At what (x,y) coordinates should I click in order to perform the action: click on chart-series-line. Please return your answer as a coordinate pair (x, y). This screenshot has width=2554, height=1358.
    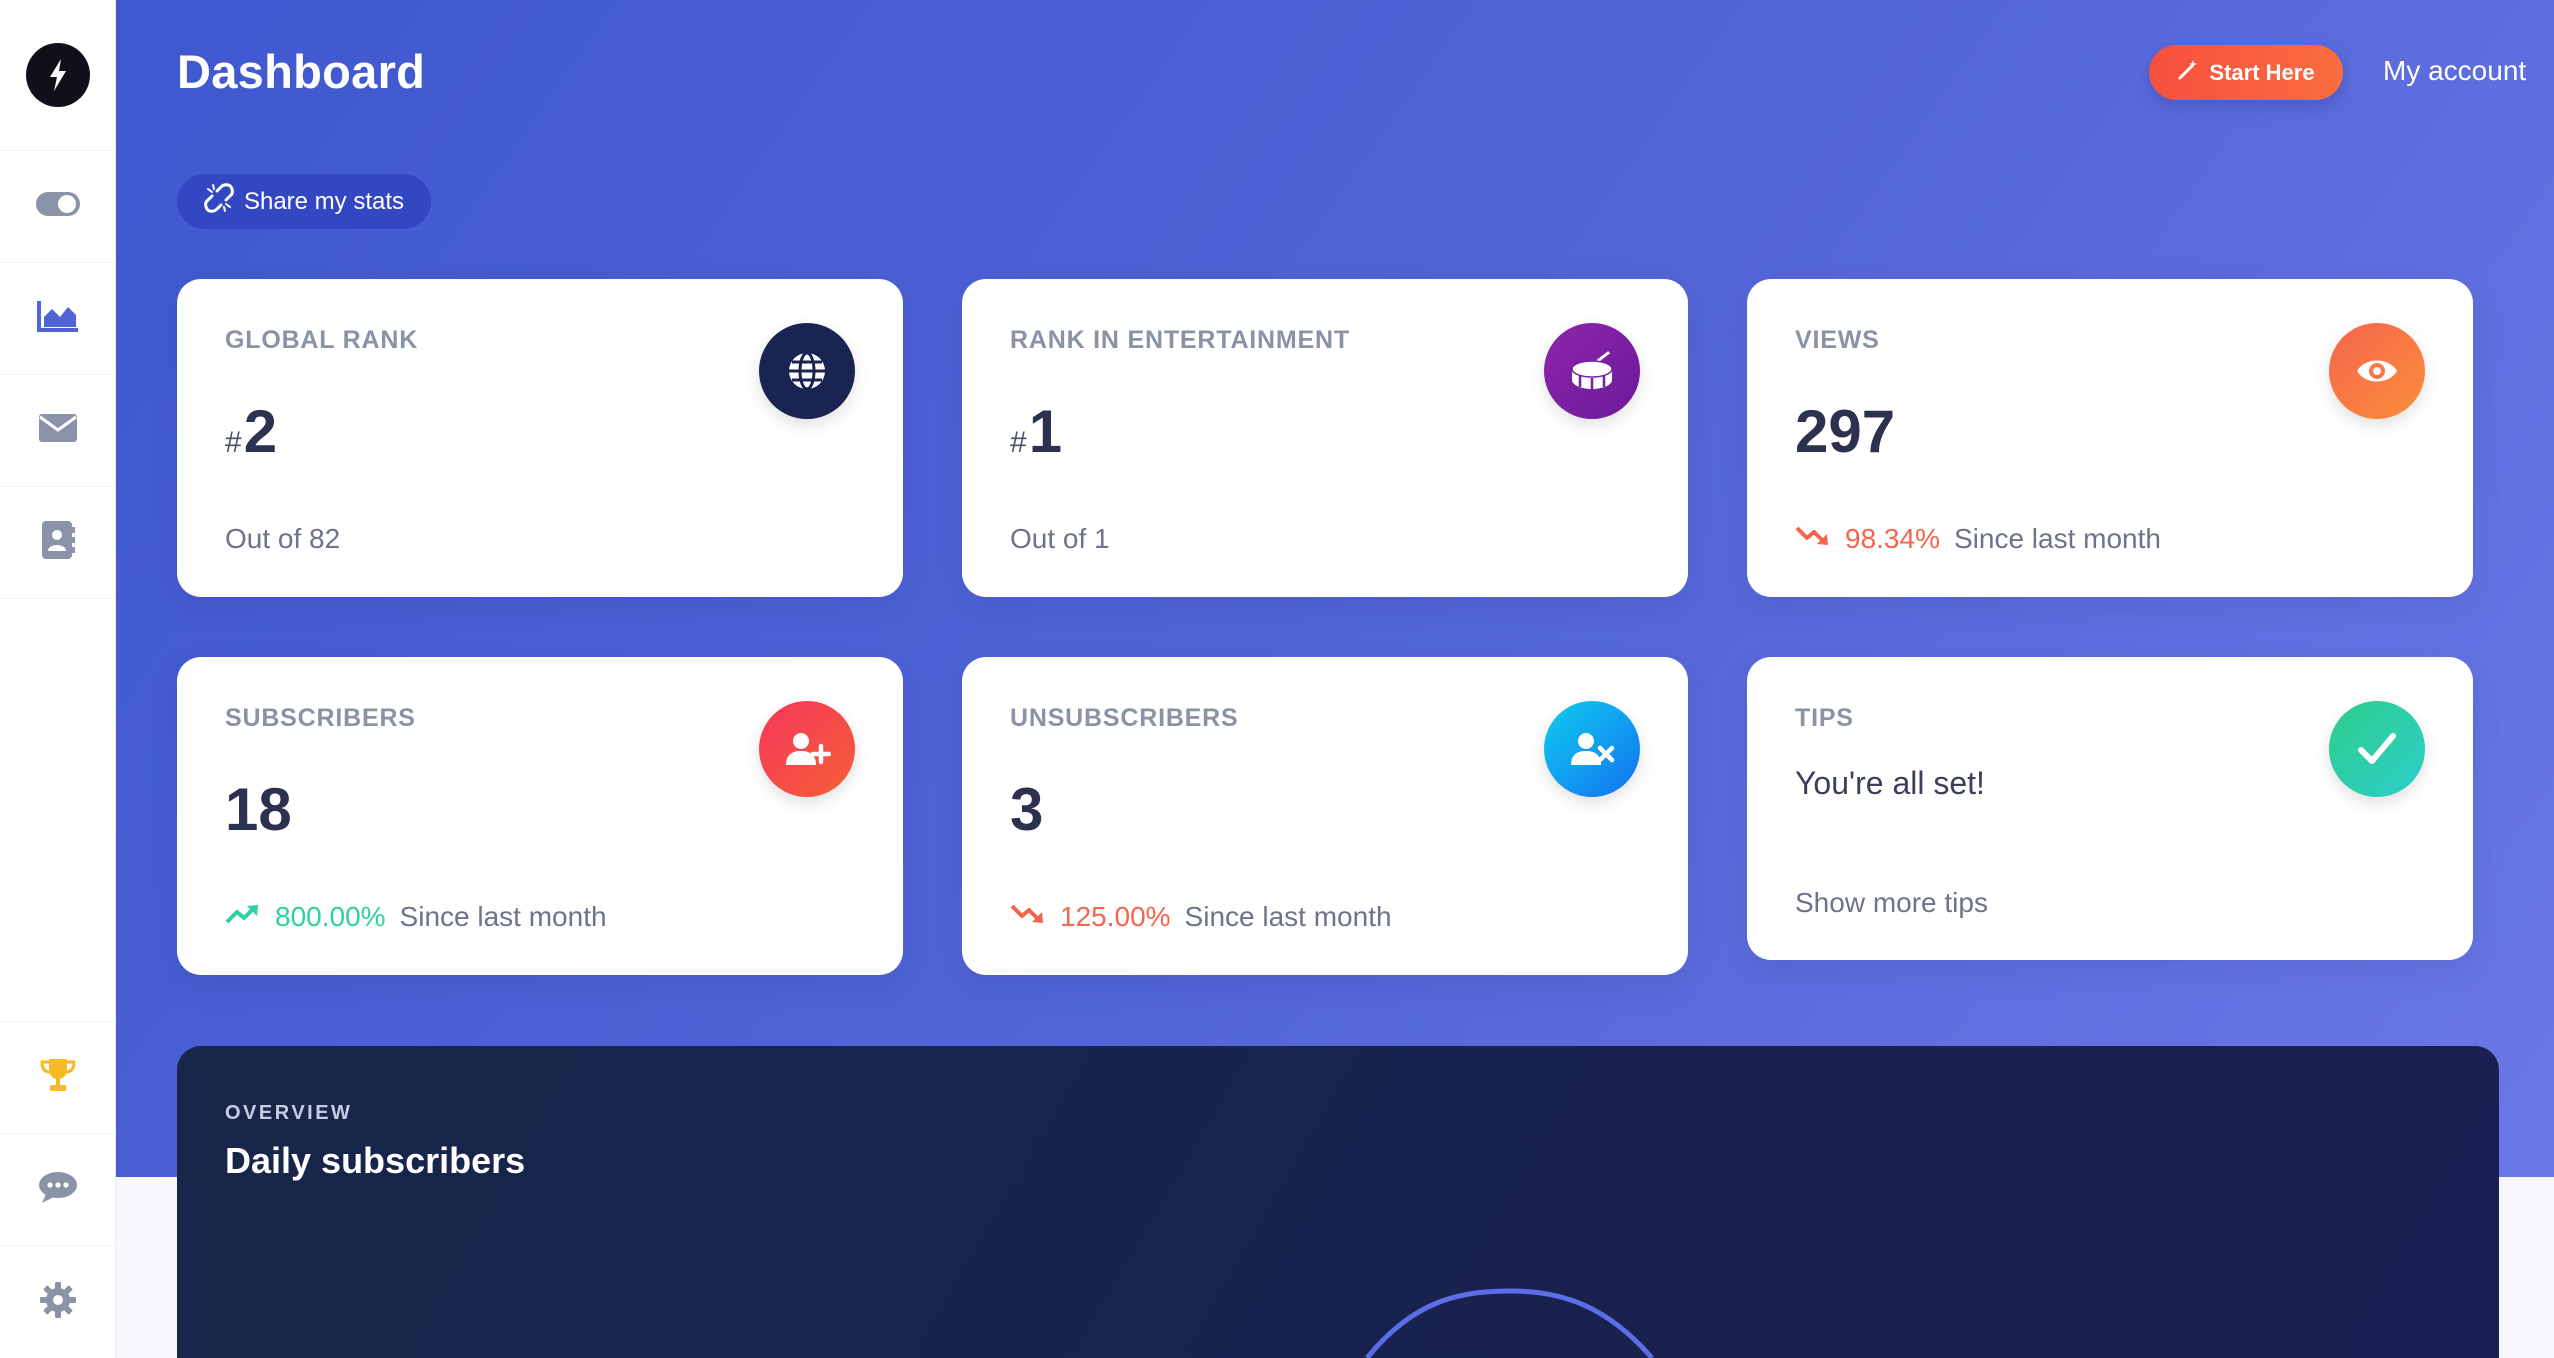
    Looking at the image, I should click on (1509, 1323).